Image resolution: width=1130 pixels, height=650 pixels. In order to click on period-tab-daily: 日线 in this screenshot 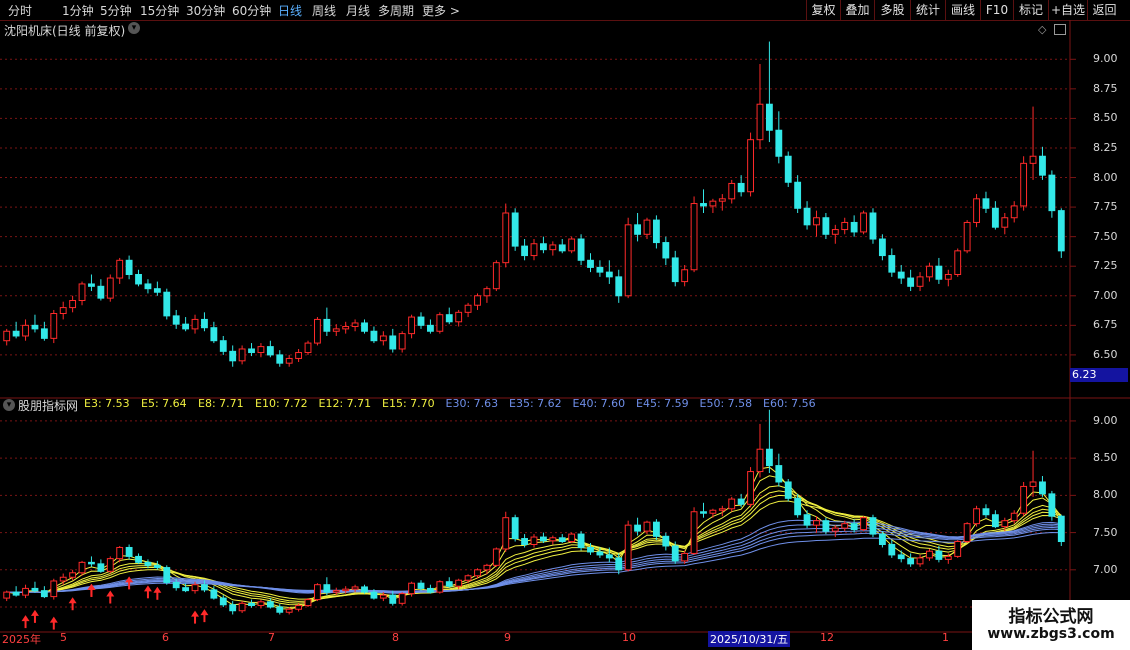, I will do `click(290, 10)`.